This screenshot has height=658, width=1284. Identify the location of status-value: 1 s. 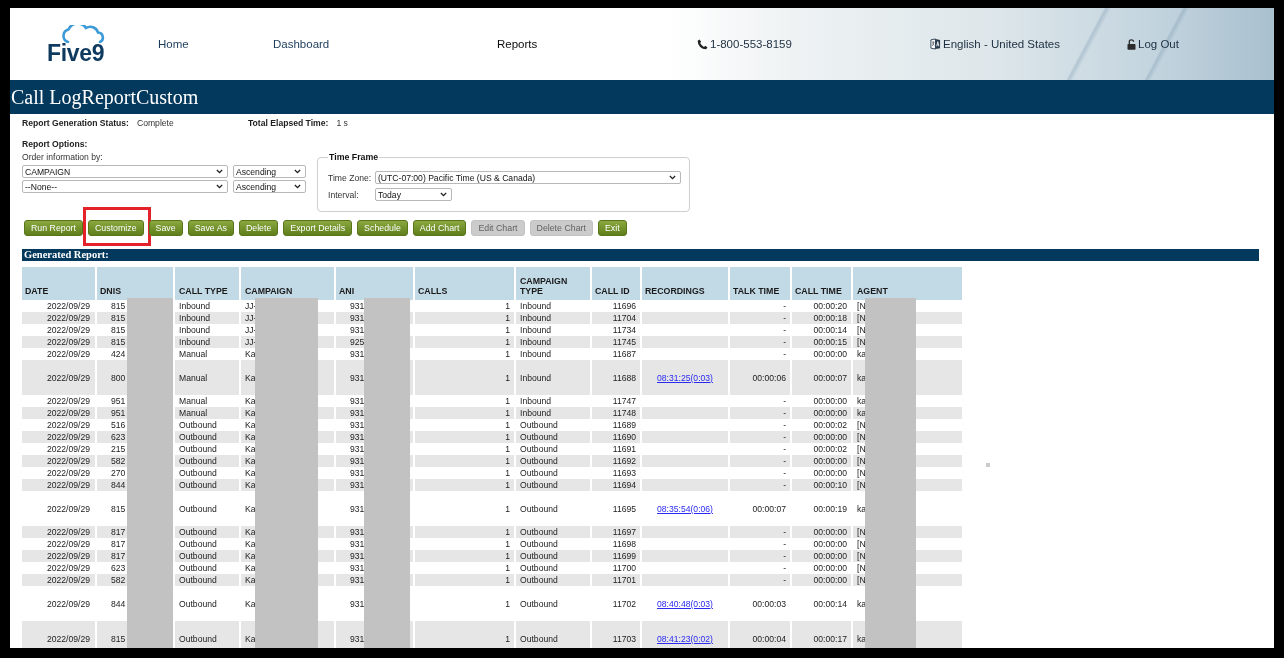
(342, 123).